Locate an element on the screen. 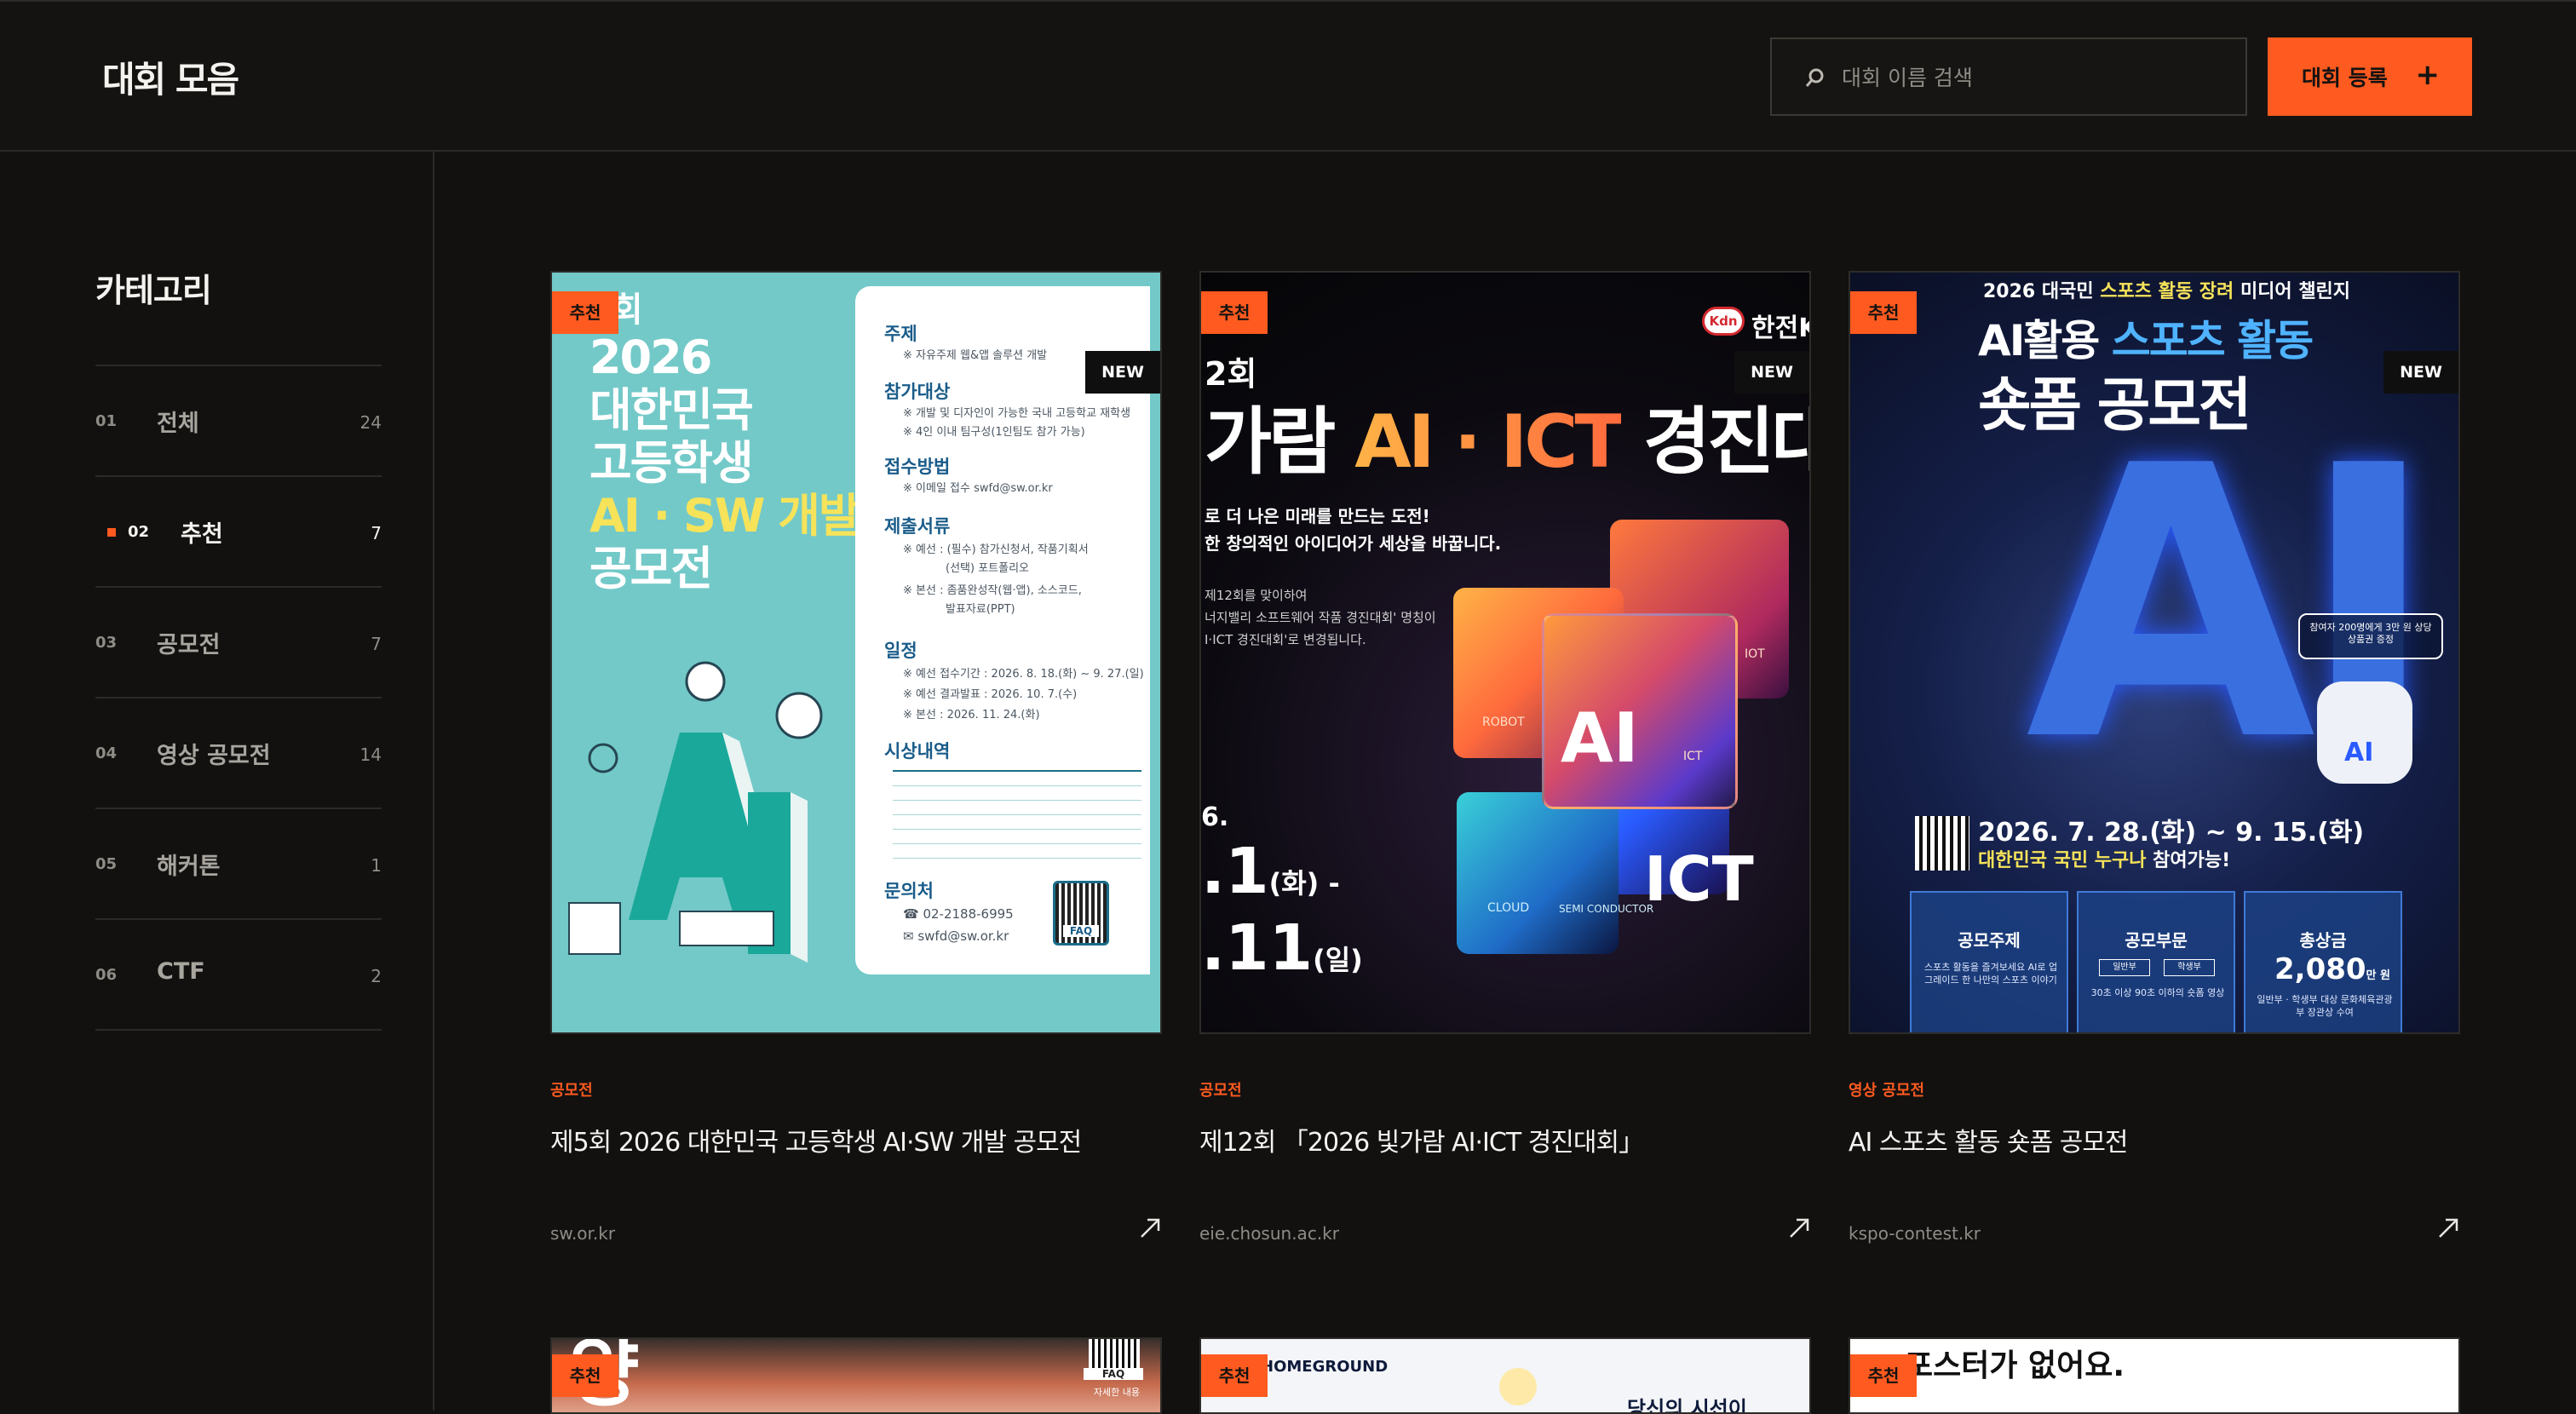  category-number: 01 is located at coordinates (107, 421).